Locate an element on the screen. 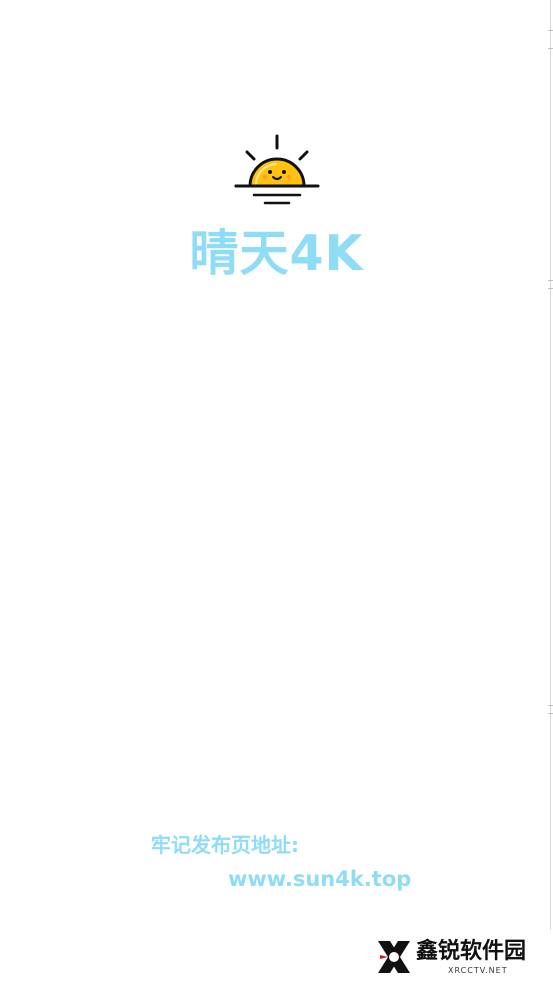  watermark: 鑫锐软件园 XRCCTV.NET is located at coordinates (456, 958).